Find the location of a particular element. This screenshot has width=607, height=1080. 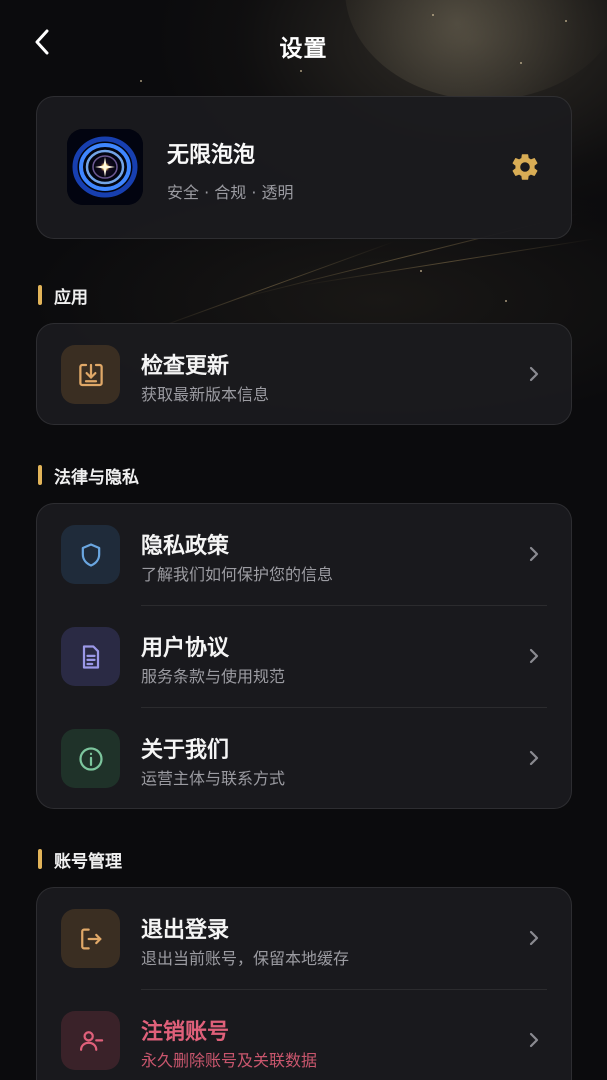

row-title: 检查更新 is located at coordinates (185, 366).